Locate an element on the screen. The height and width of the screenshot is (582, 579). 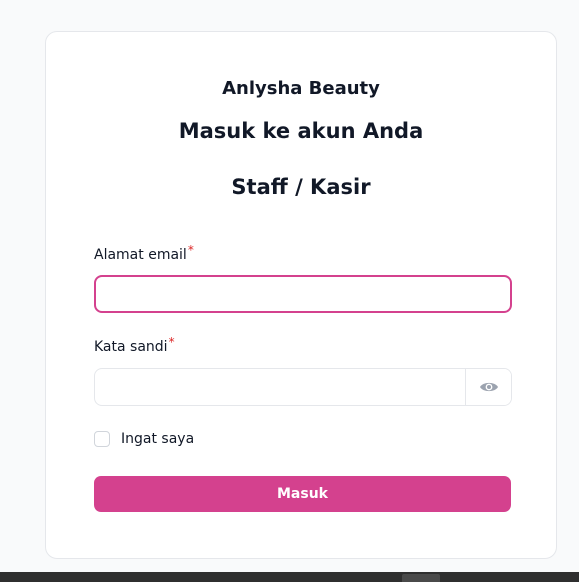
eye-icon is located at coordinates (488, 387).